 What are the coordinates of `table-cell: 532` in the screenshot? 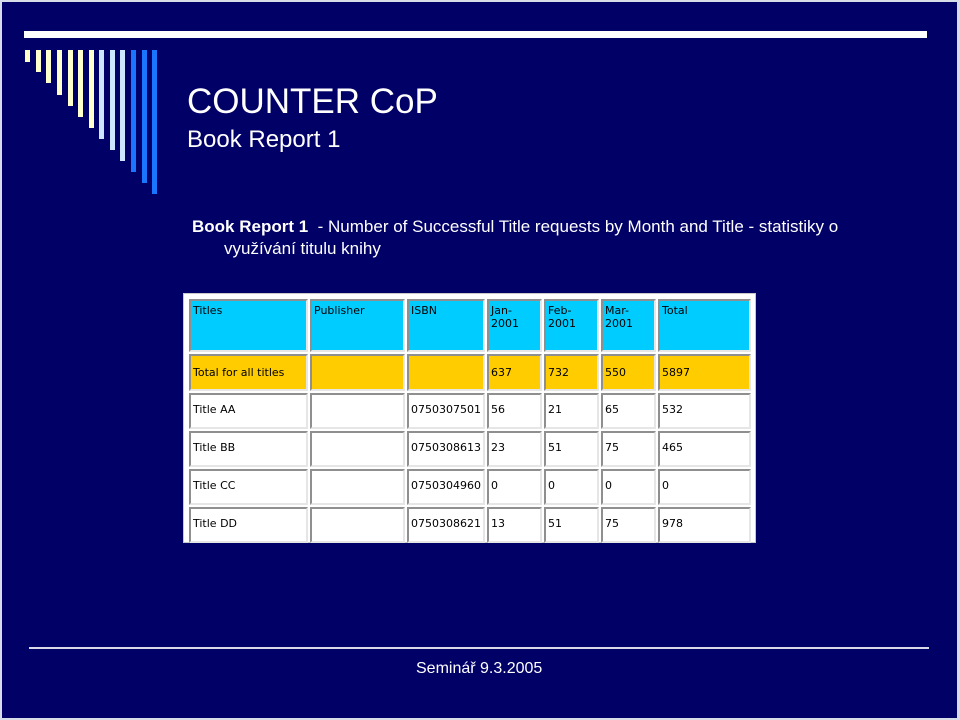 It's located at (704, 411).